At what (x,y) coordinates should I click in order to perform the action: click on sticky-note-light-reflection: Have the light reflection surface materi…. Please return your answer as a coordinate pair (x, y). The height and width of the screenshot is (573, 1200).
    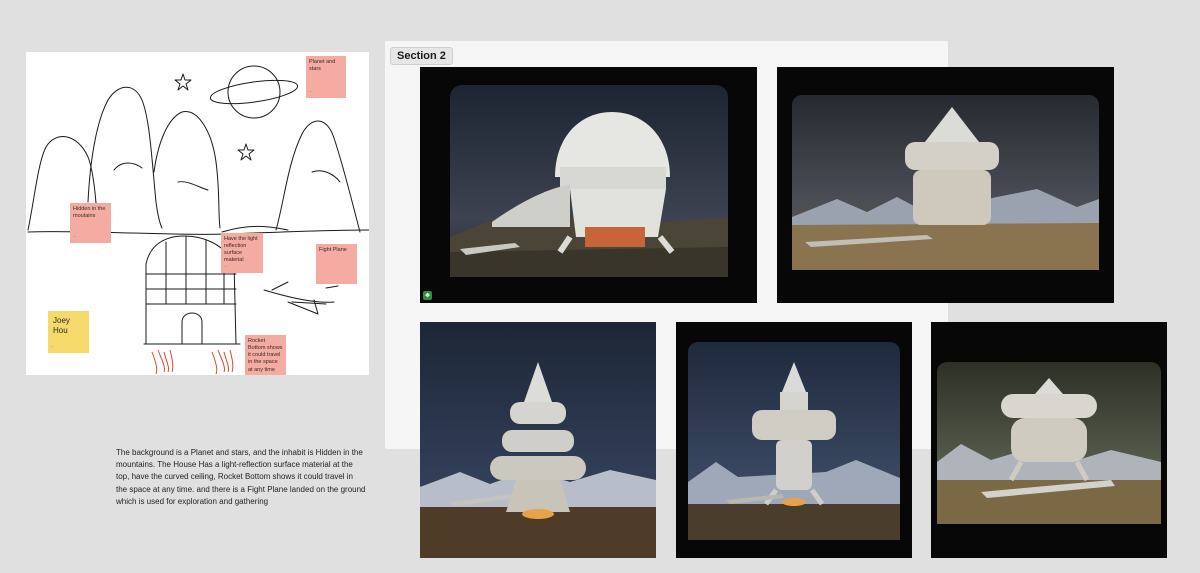
    Looking at the image, I should click on (242, 253).